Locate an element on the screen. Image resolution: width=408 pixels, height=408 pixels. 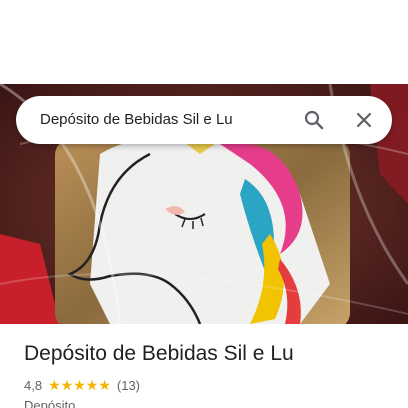
rating-row: 4,8 ★ ★ ★ ★ ★ (13) is located at coordinates (82, 385).